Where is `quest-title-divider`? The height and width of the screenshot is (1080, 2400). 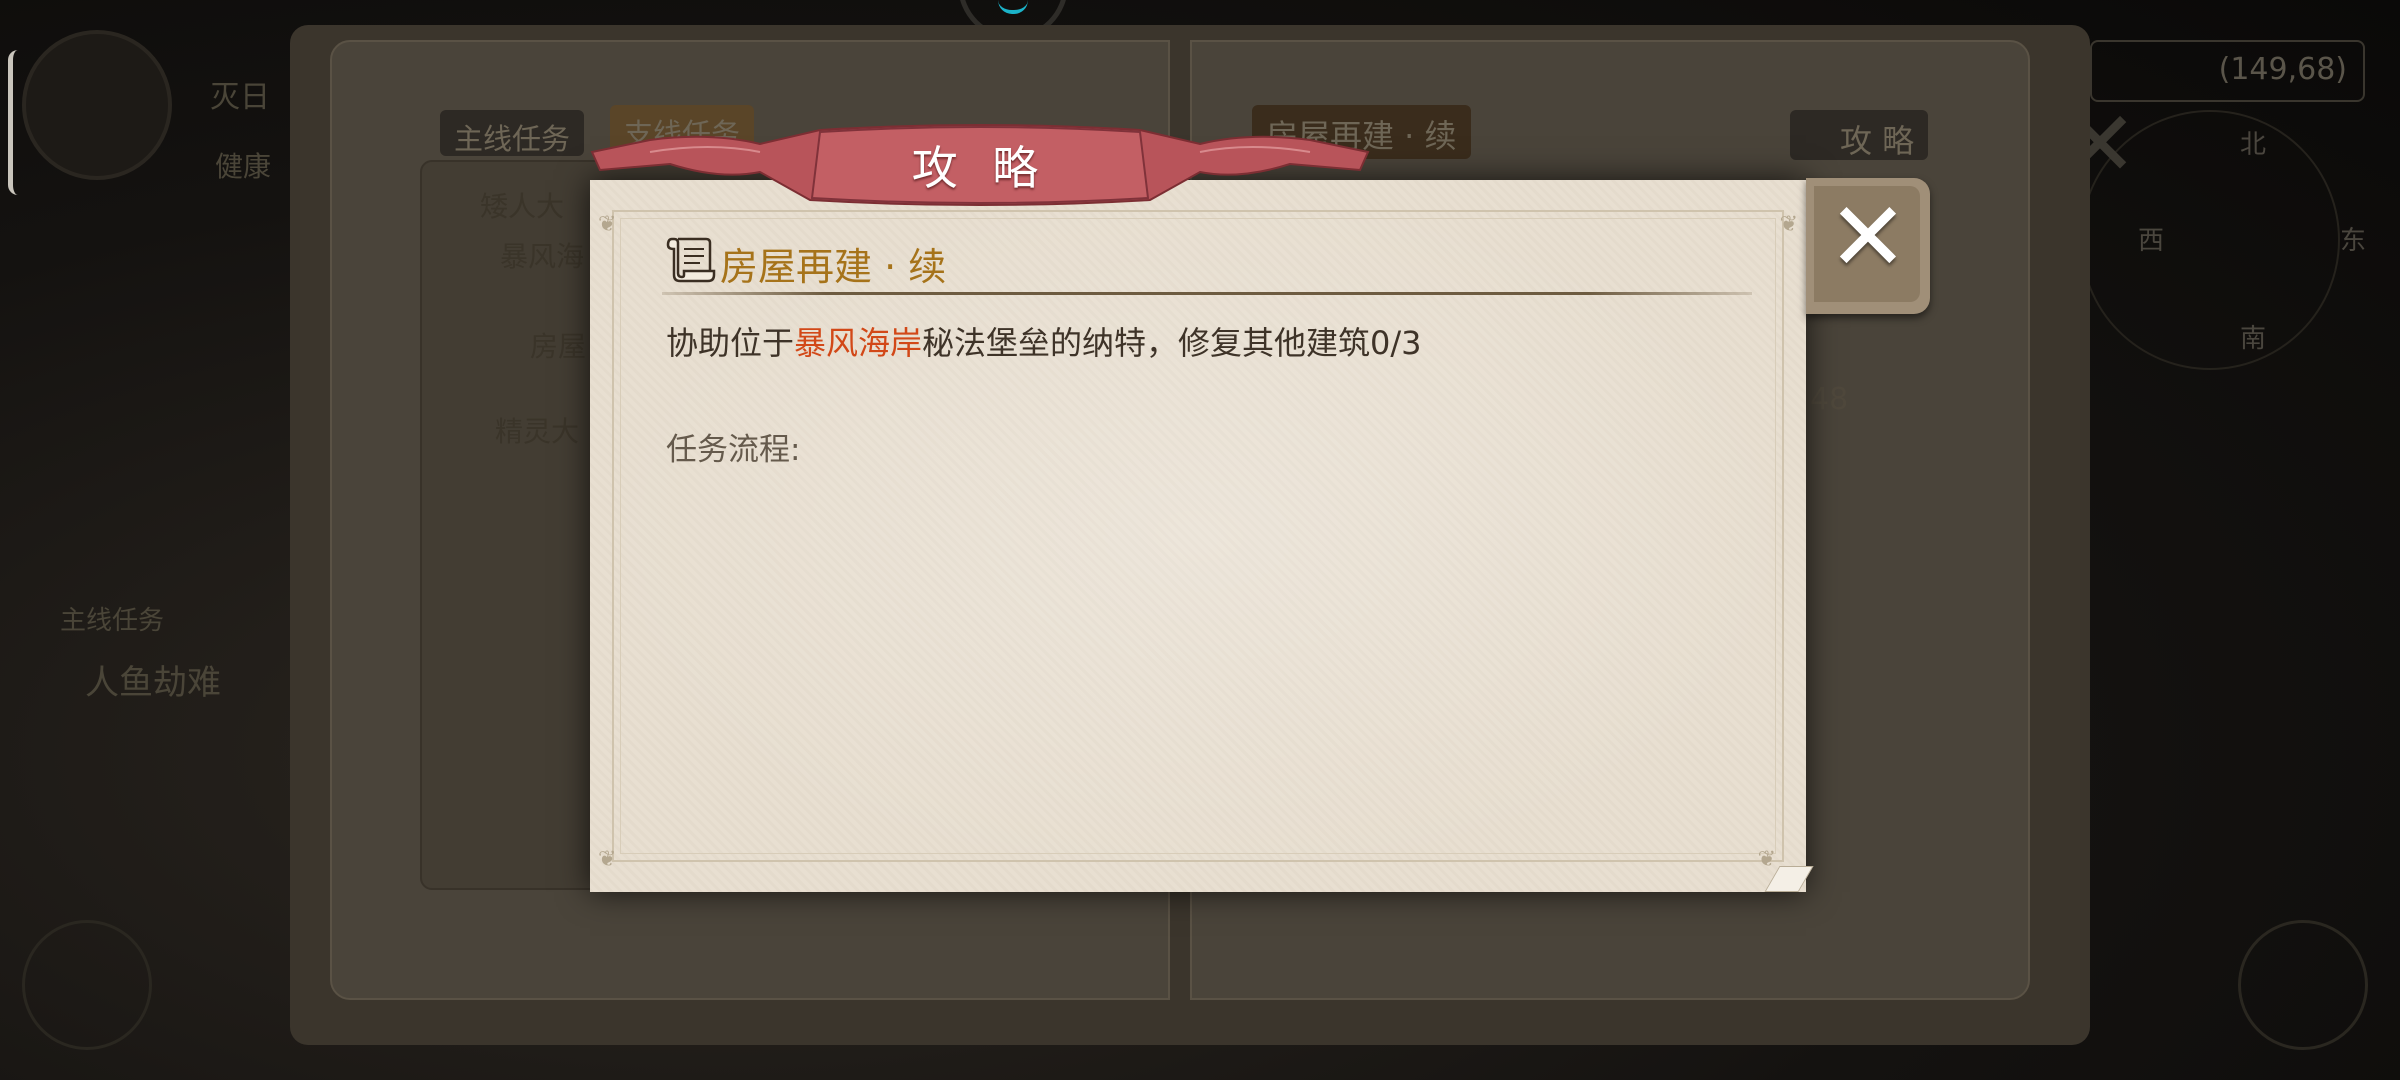
quest-title-divider is located at coordinates (1207, 293).